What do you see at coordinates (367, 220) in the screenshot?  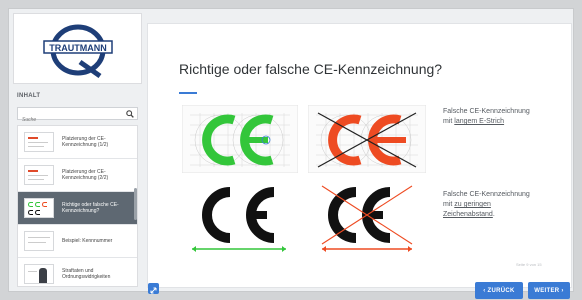 I see `ce-mark-wrong` at bounding box center [367, 220].